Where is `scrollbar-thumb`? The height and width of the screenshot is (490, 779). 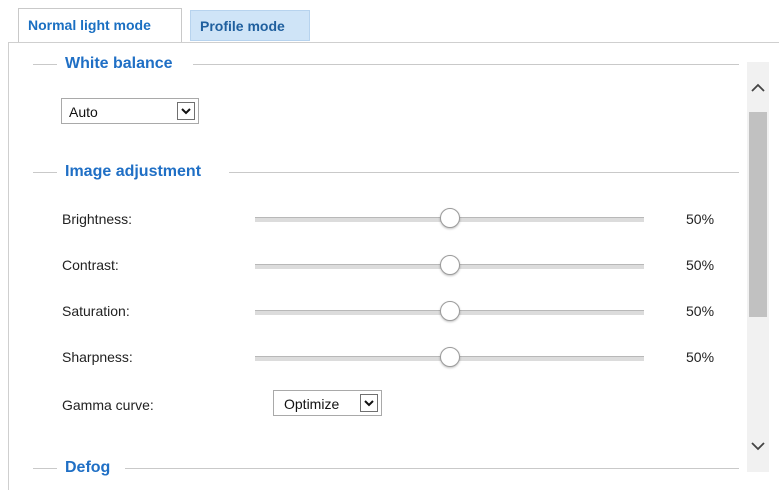 scrollbar-thumb is located at coordinates (758, 214).